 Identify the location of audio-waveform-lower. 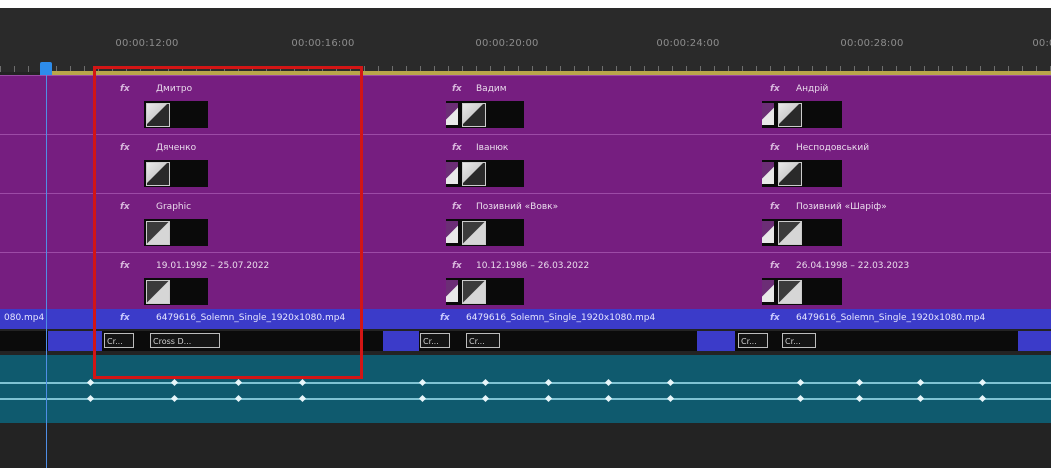
(525, 399).